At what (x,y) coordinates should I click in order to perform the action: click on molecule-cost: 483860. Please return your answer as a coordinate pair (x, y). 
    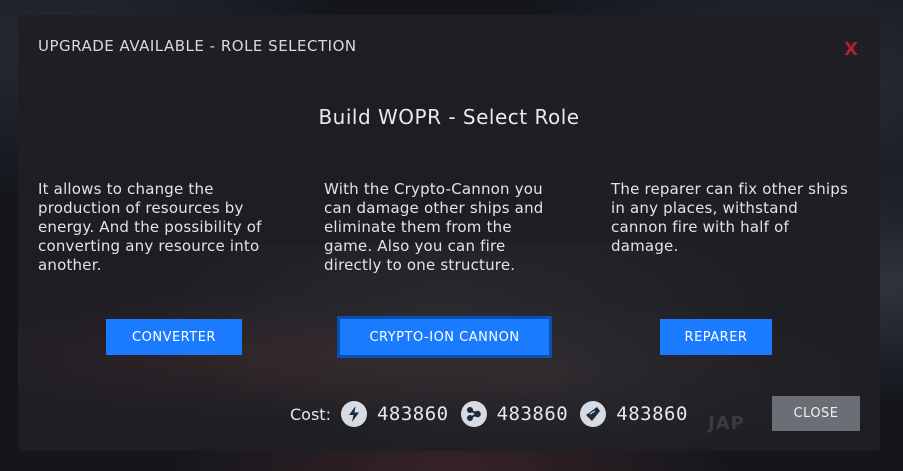
    Looking at the image, I should click on (514, 414).